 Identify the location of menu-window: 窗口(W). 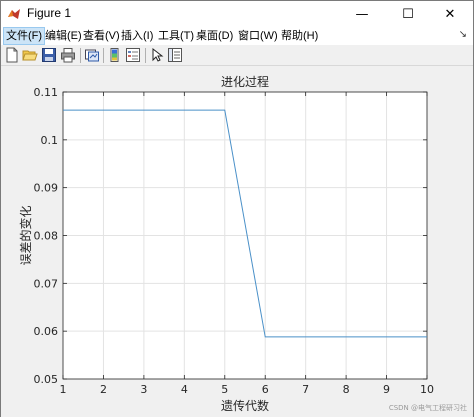
(258, 36).